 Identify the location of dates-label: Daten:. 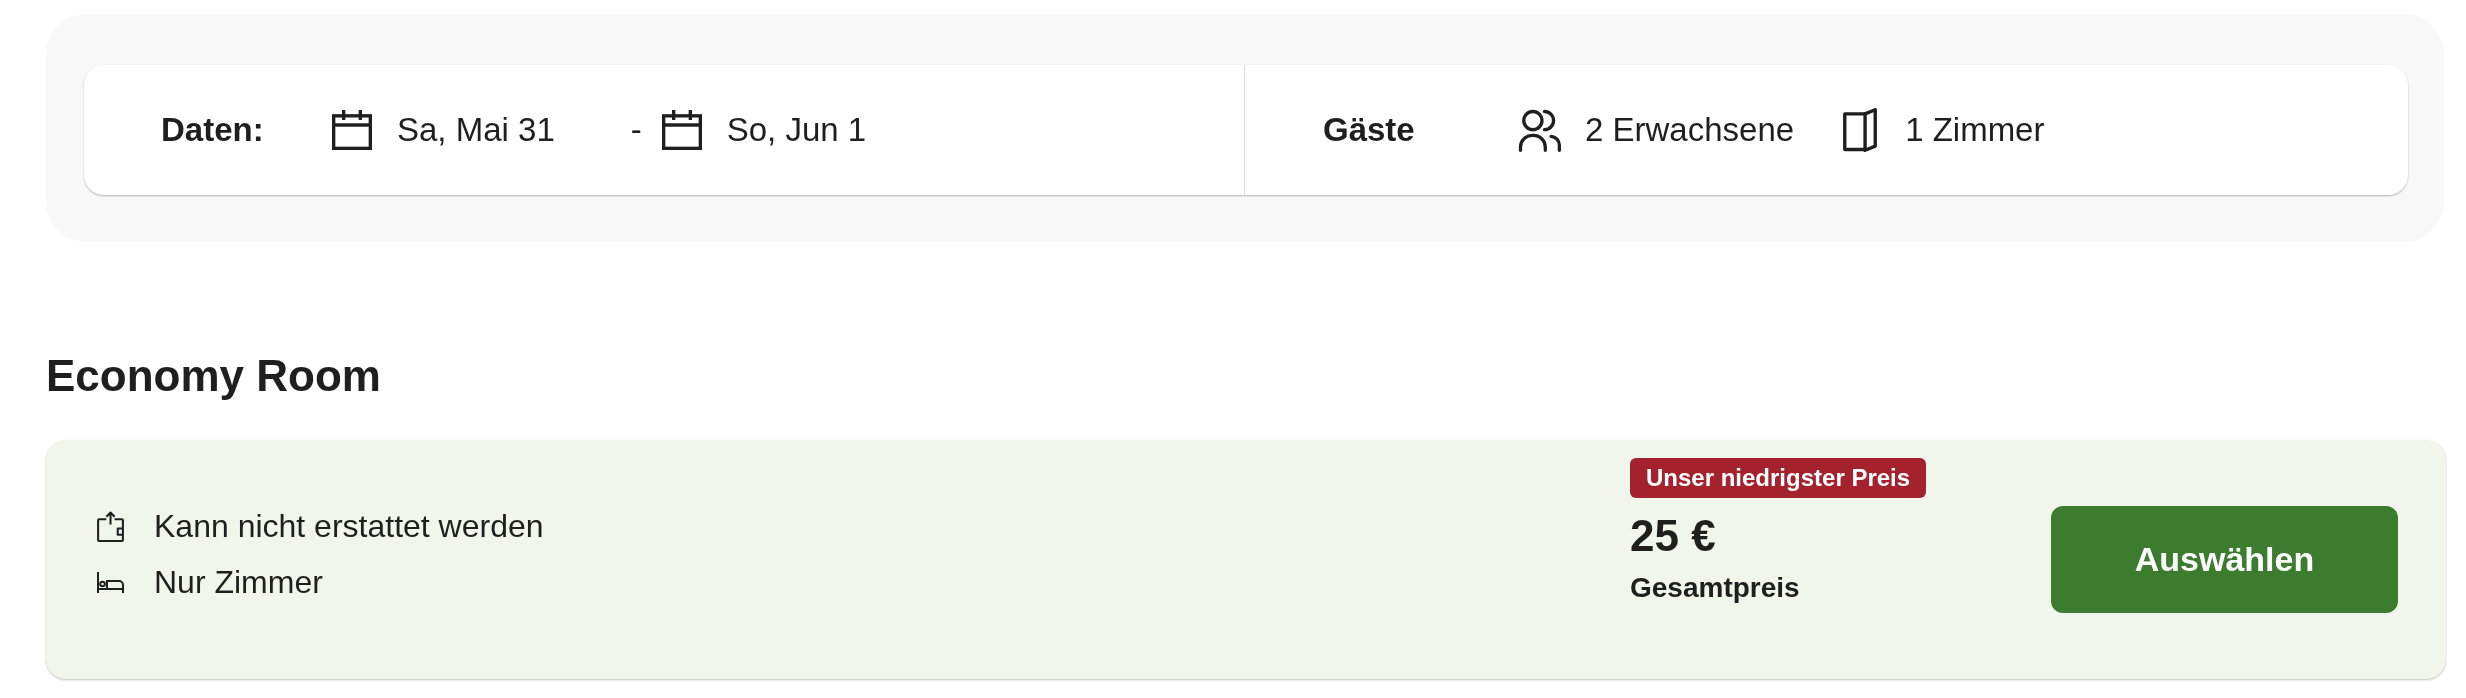
(213, 130).